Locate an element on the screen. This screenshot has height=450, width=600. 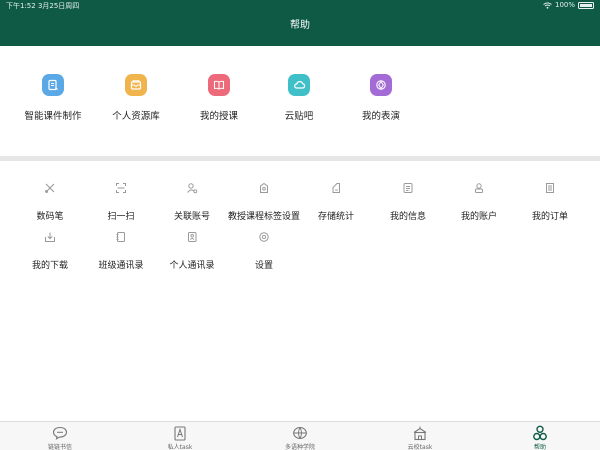
sec-item-my-account: 我的账户 is located at coordinates (479, 201).